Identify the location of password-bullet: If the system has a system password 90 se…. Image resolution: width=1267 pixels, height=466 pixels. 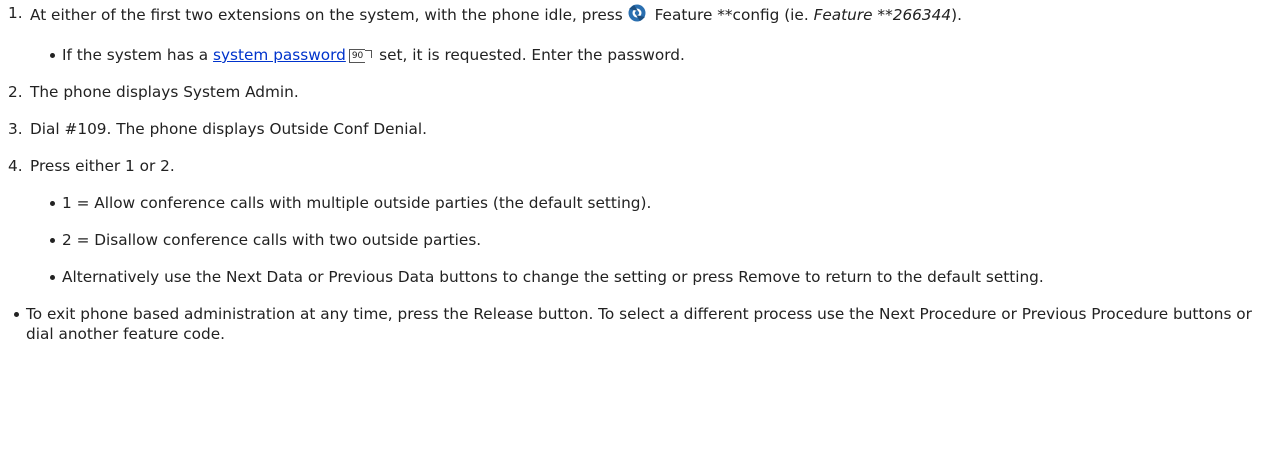
(633, 55).